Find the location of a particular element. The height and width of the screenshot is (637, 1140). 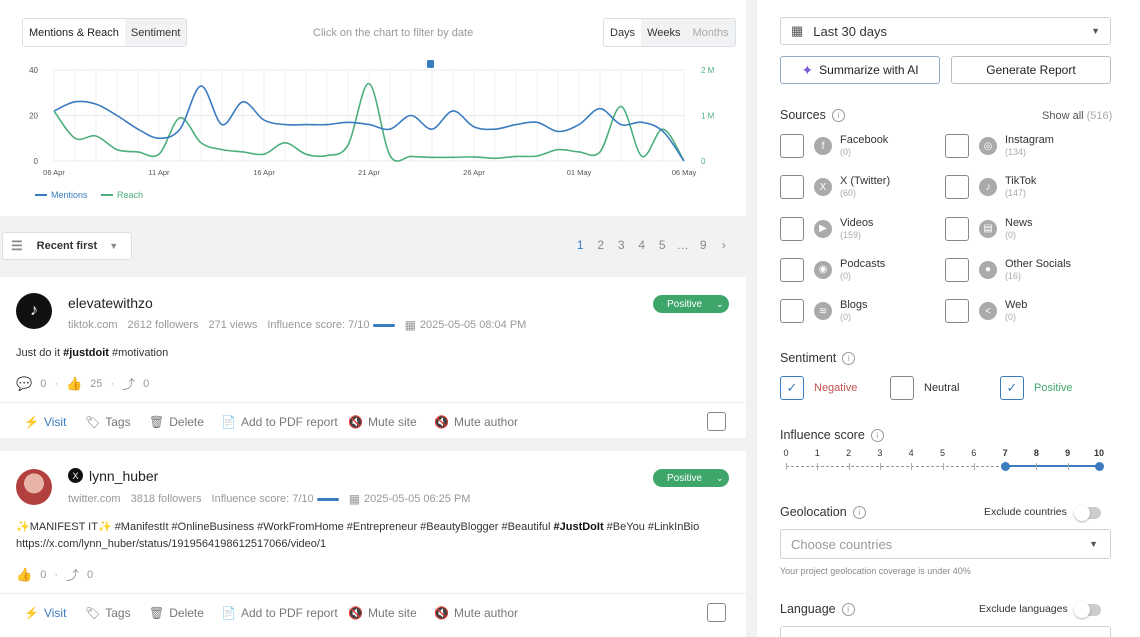

source-other-socials: ● Other Socials (16) is located at coordinates (1008, 269).